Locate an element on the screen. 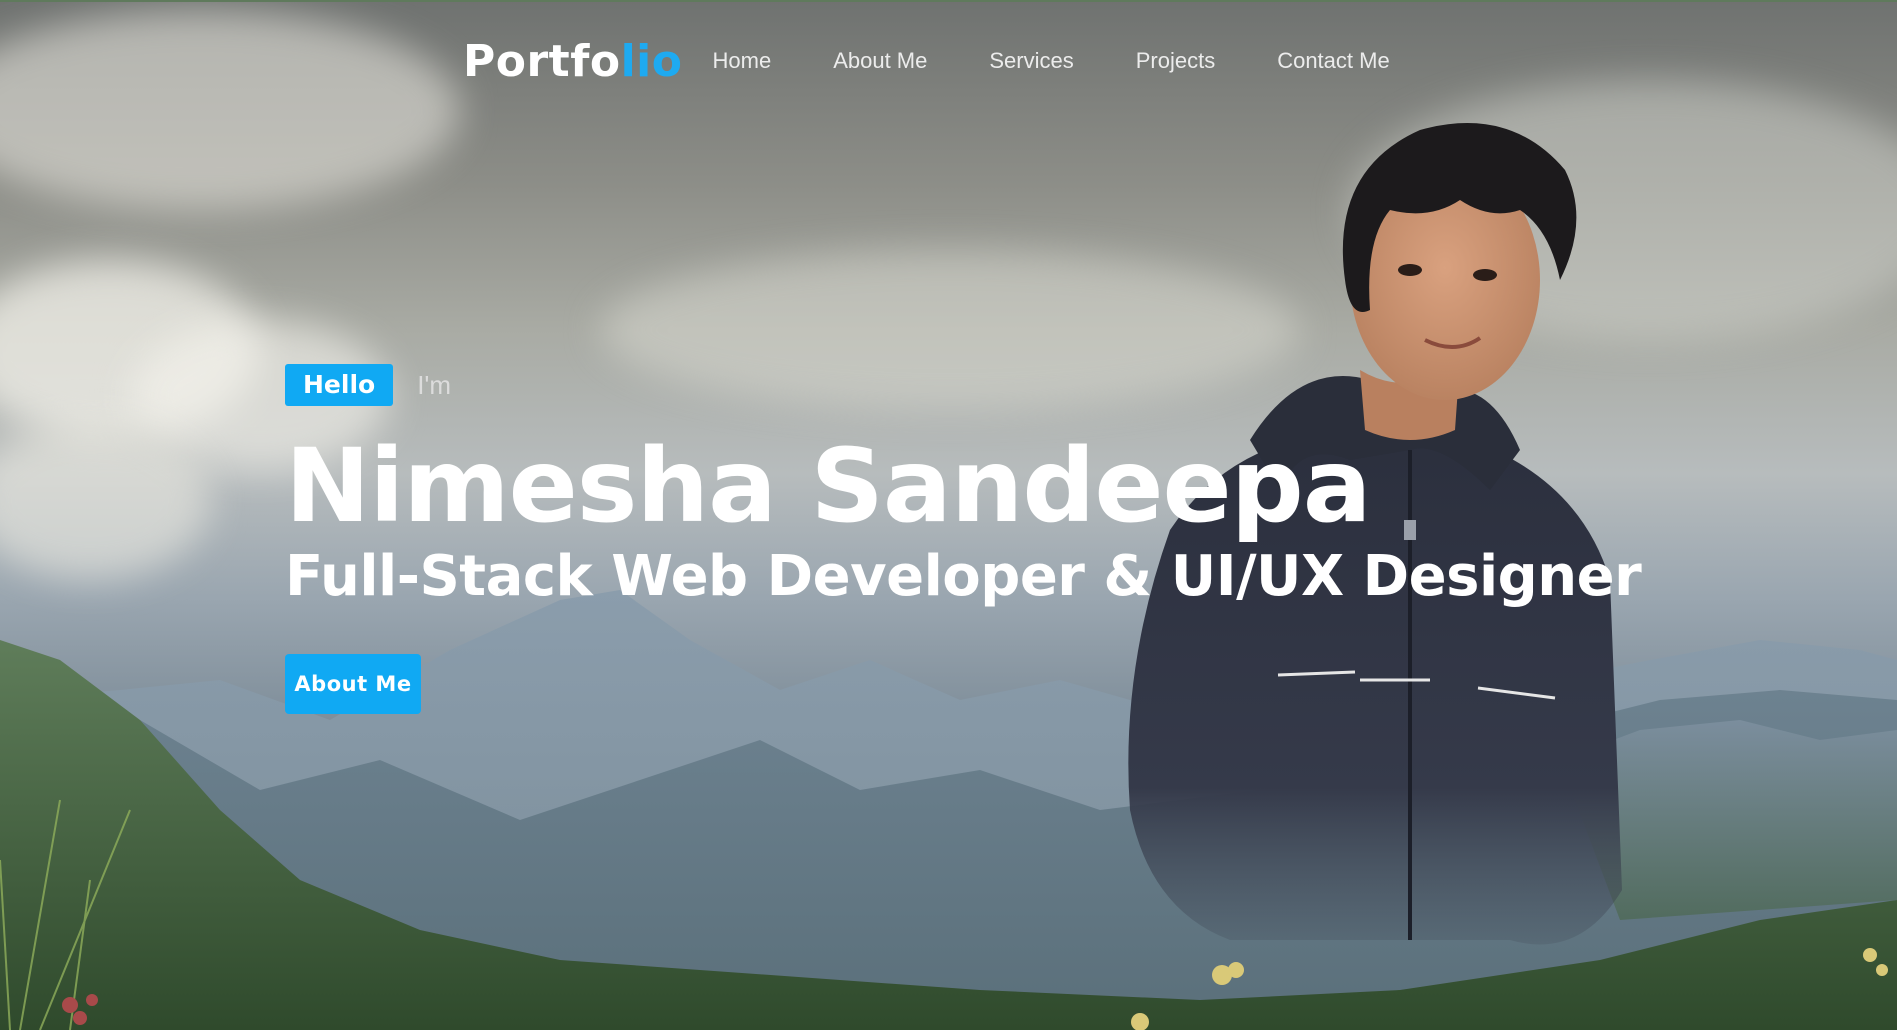 The image size is (1897, 1030). nav-link-home: Home is located at coordinates (742, 61).